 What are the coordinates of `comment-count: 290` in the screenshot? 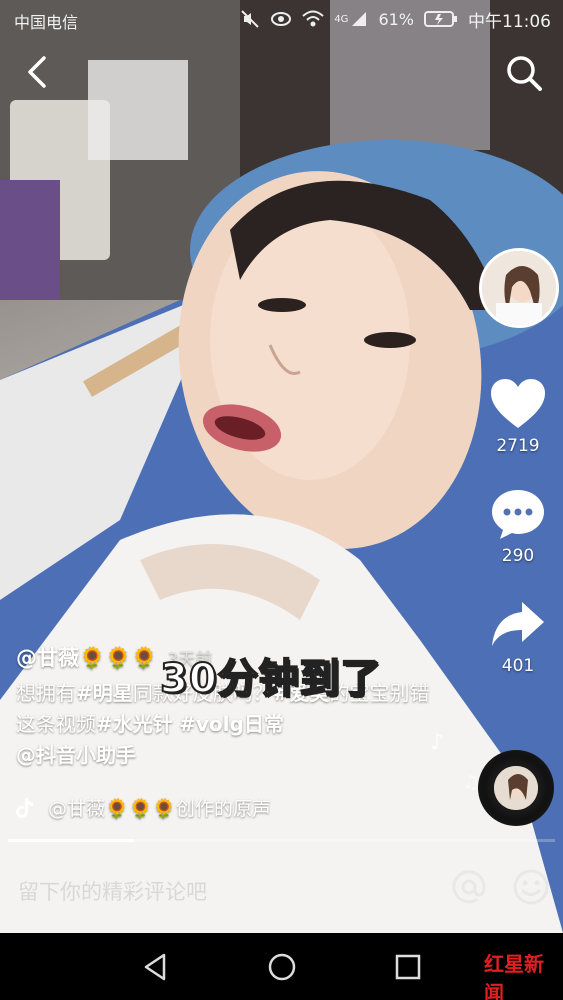 It's located at (518, 556).